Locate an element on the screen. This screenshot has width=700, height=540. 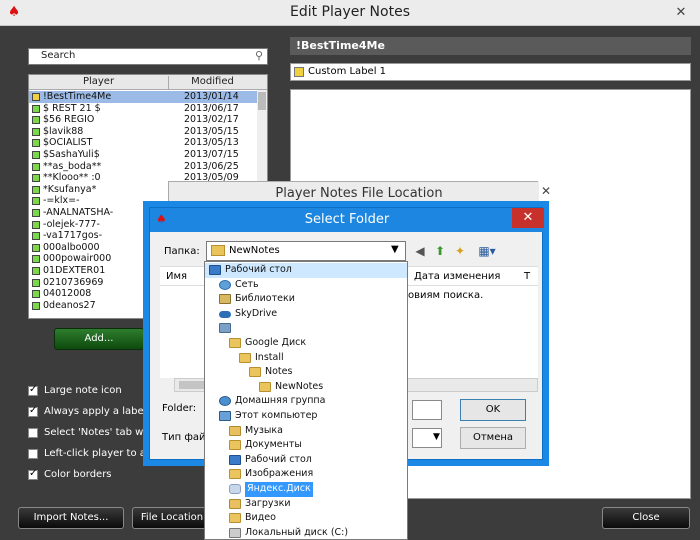
list-item: $56 REGIO 2013/02/17 is located at coordinates (143, 120).